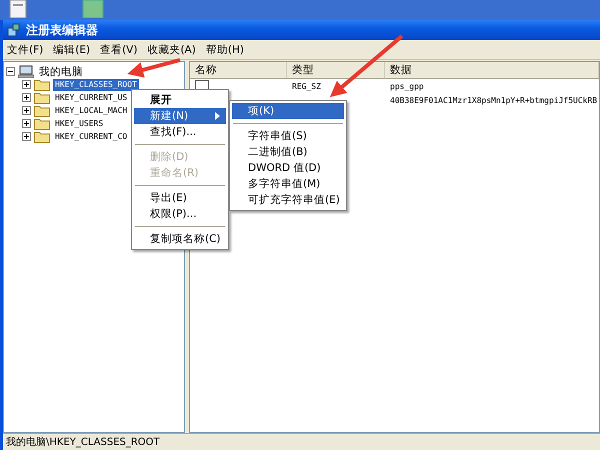 The width and height of the screenshot is (600, 450). What do you see at coordinates (306, 86) in the screenshot?
I see `table-cell: REG_SZ` at bounding box center [306, 86].